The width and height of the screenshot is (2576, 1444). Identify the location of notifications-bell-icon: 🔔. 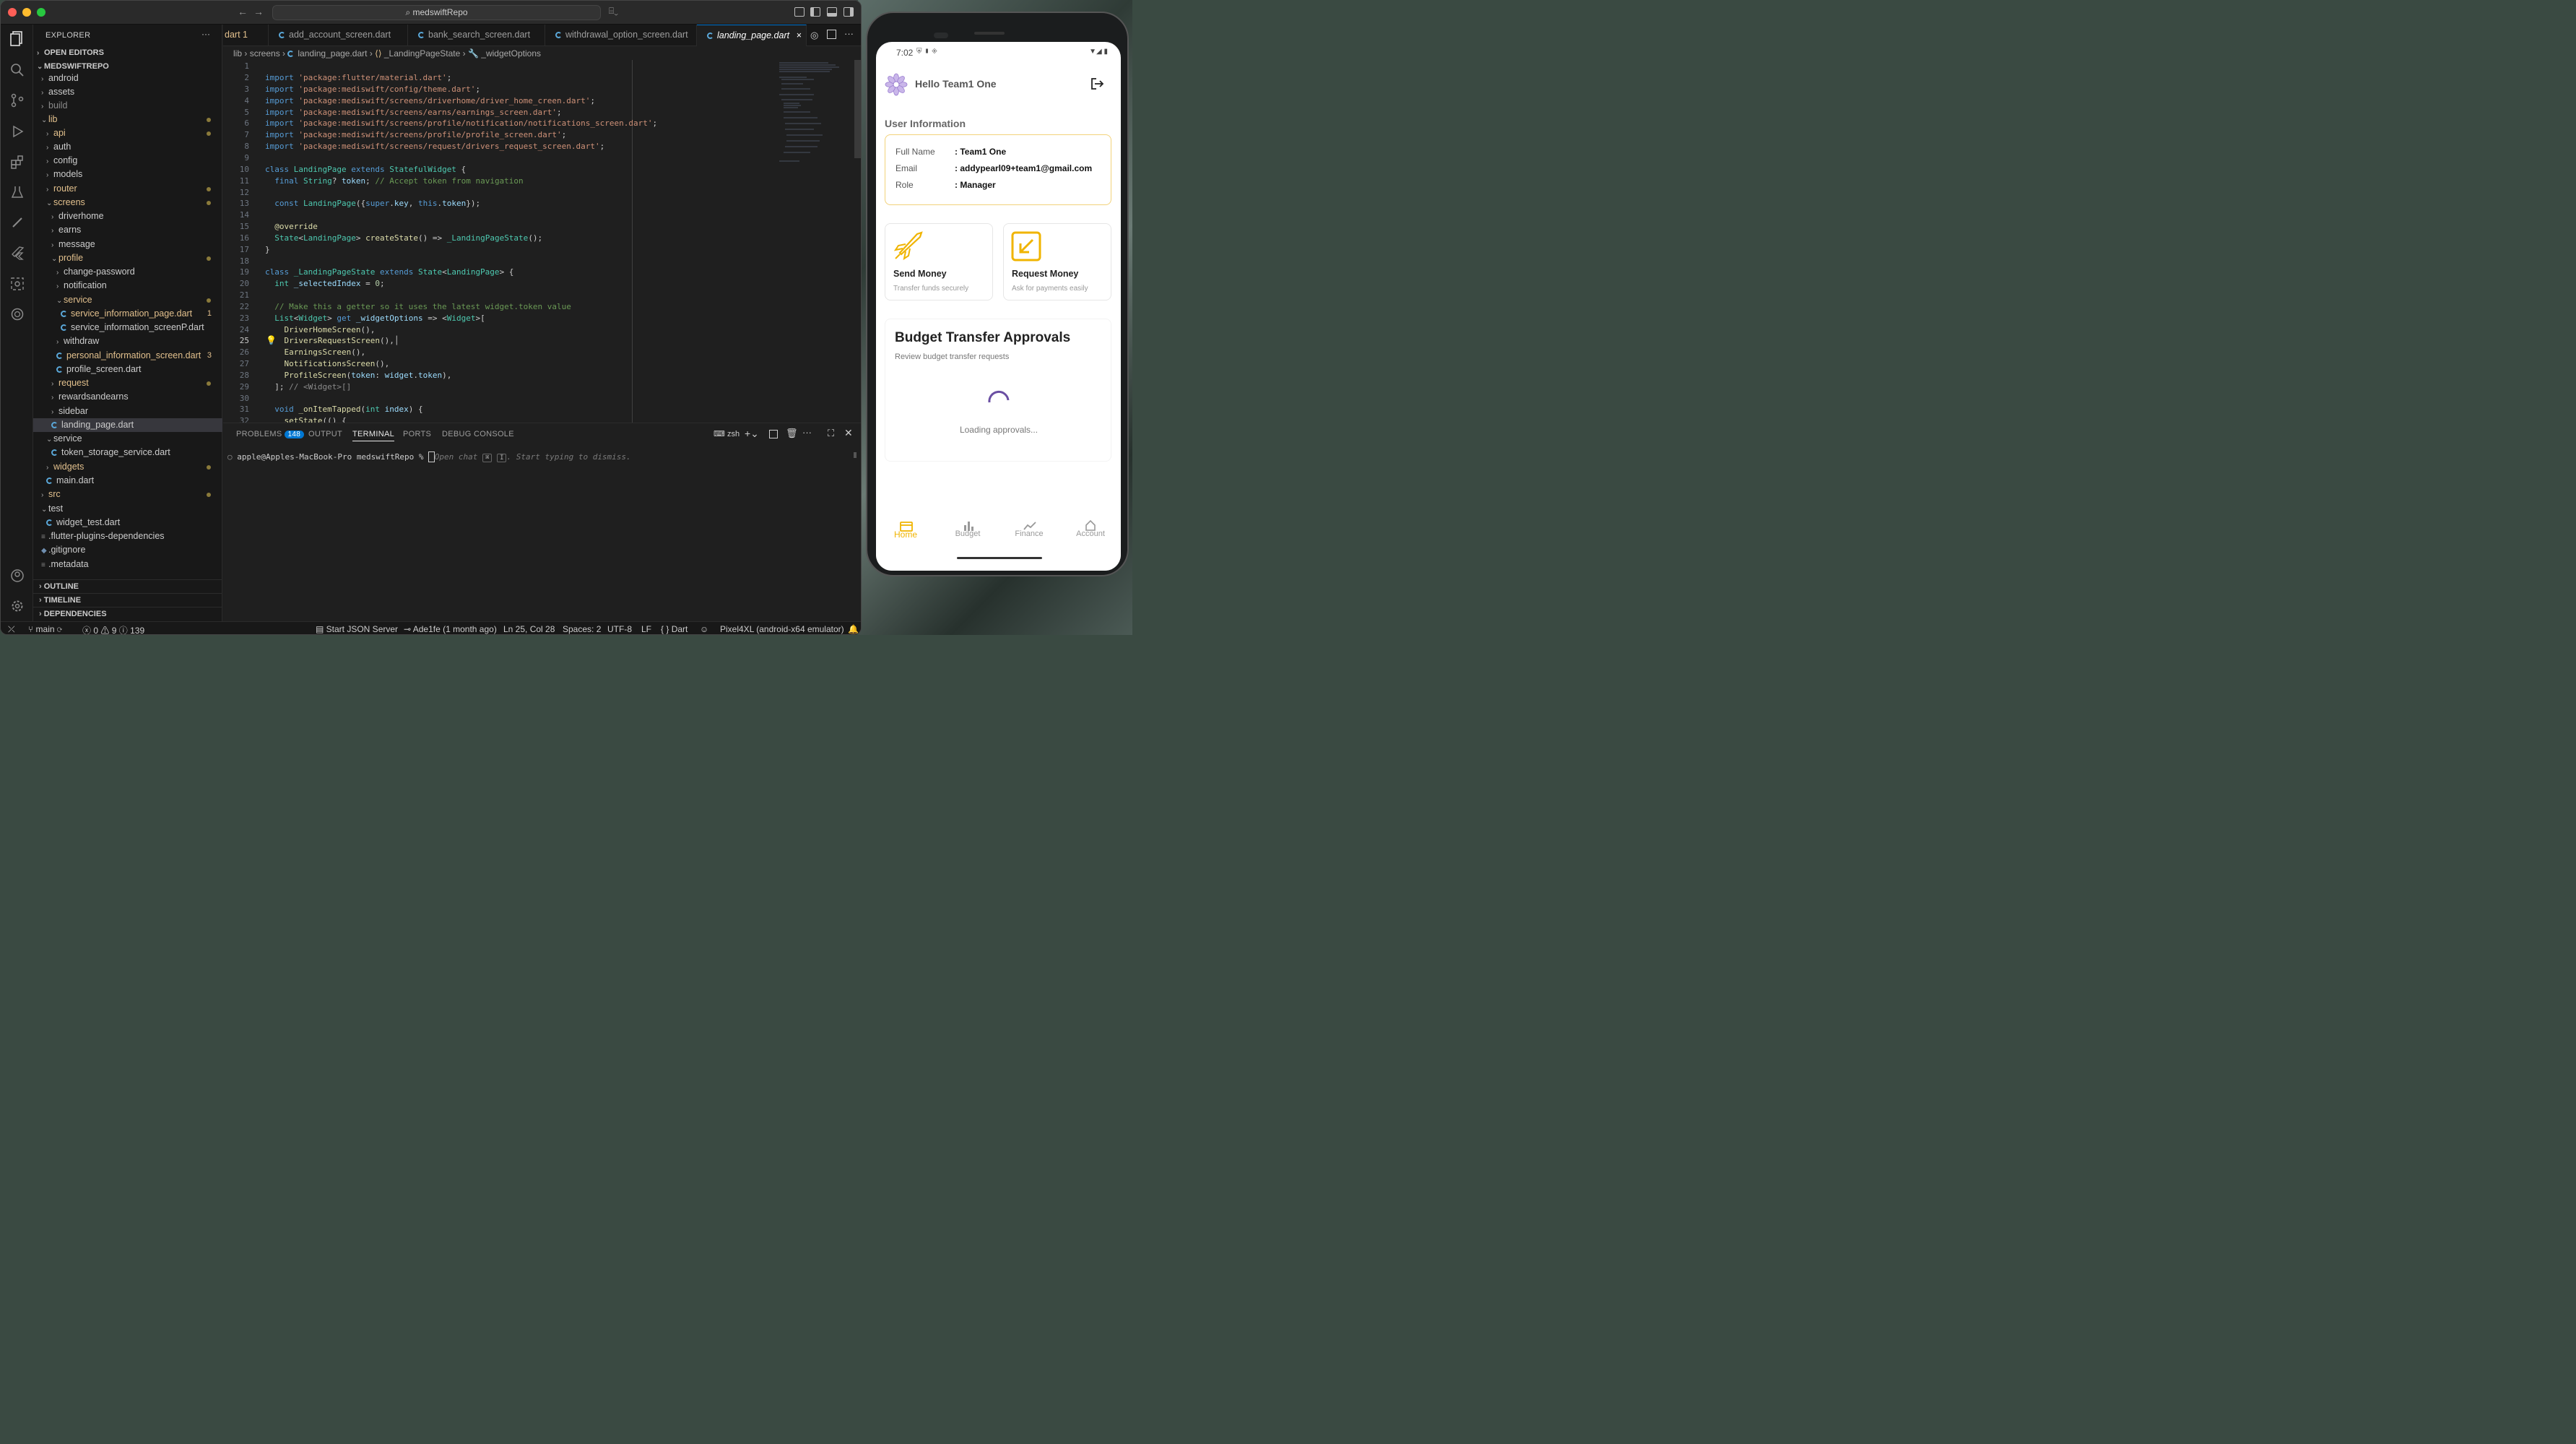
(853, 629).